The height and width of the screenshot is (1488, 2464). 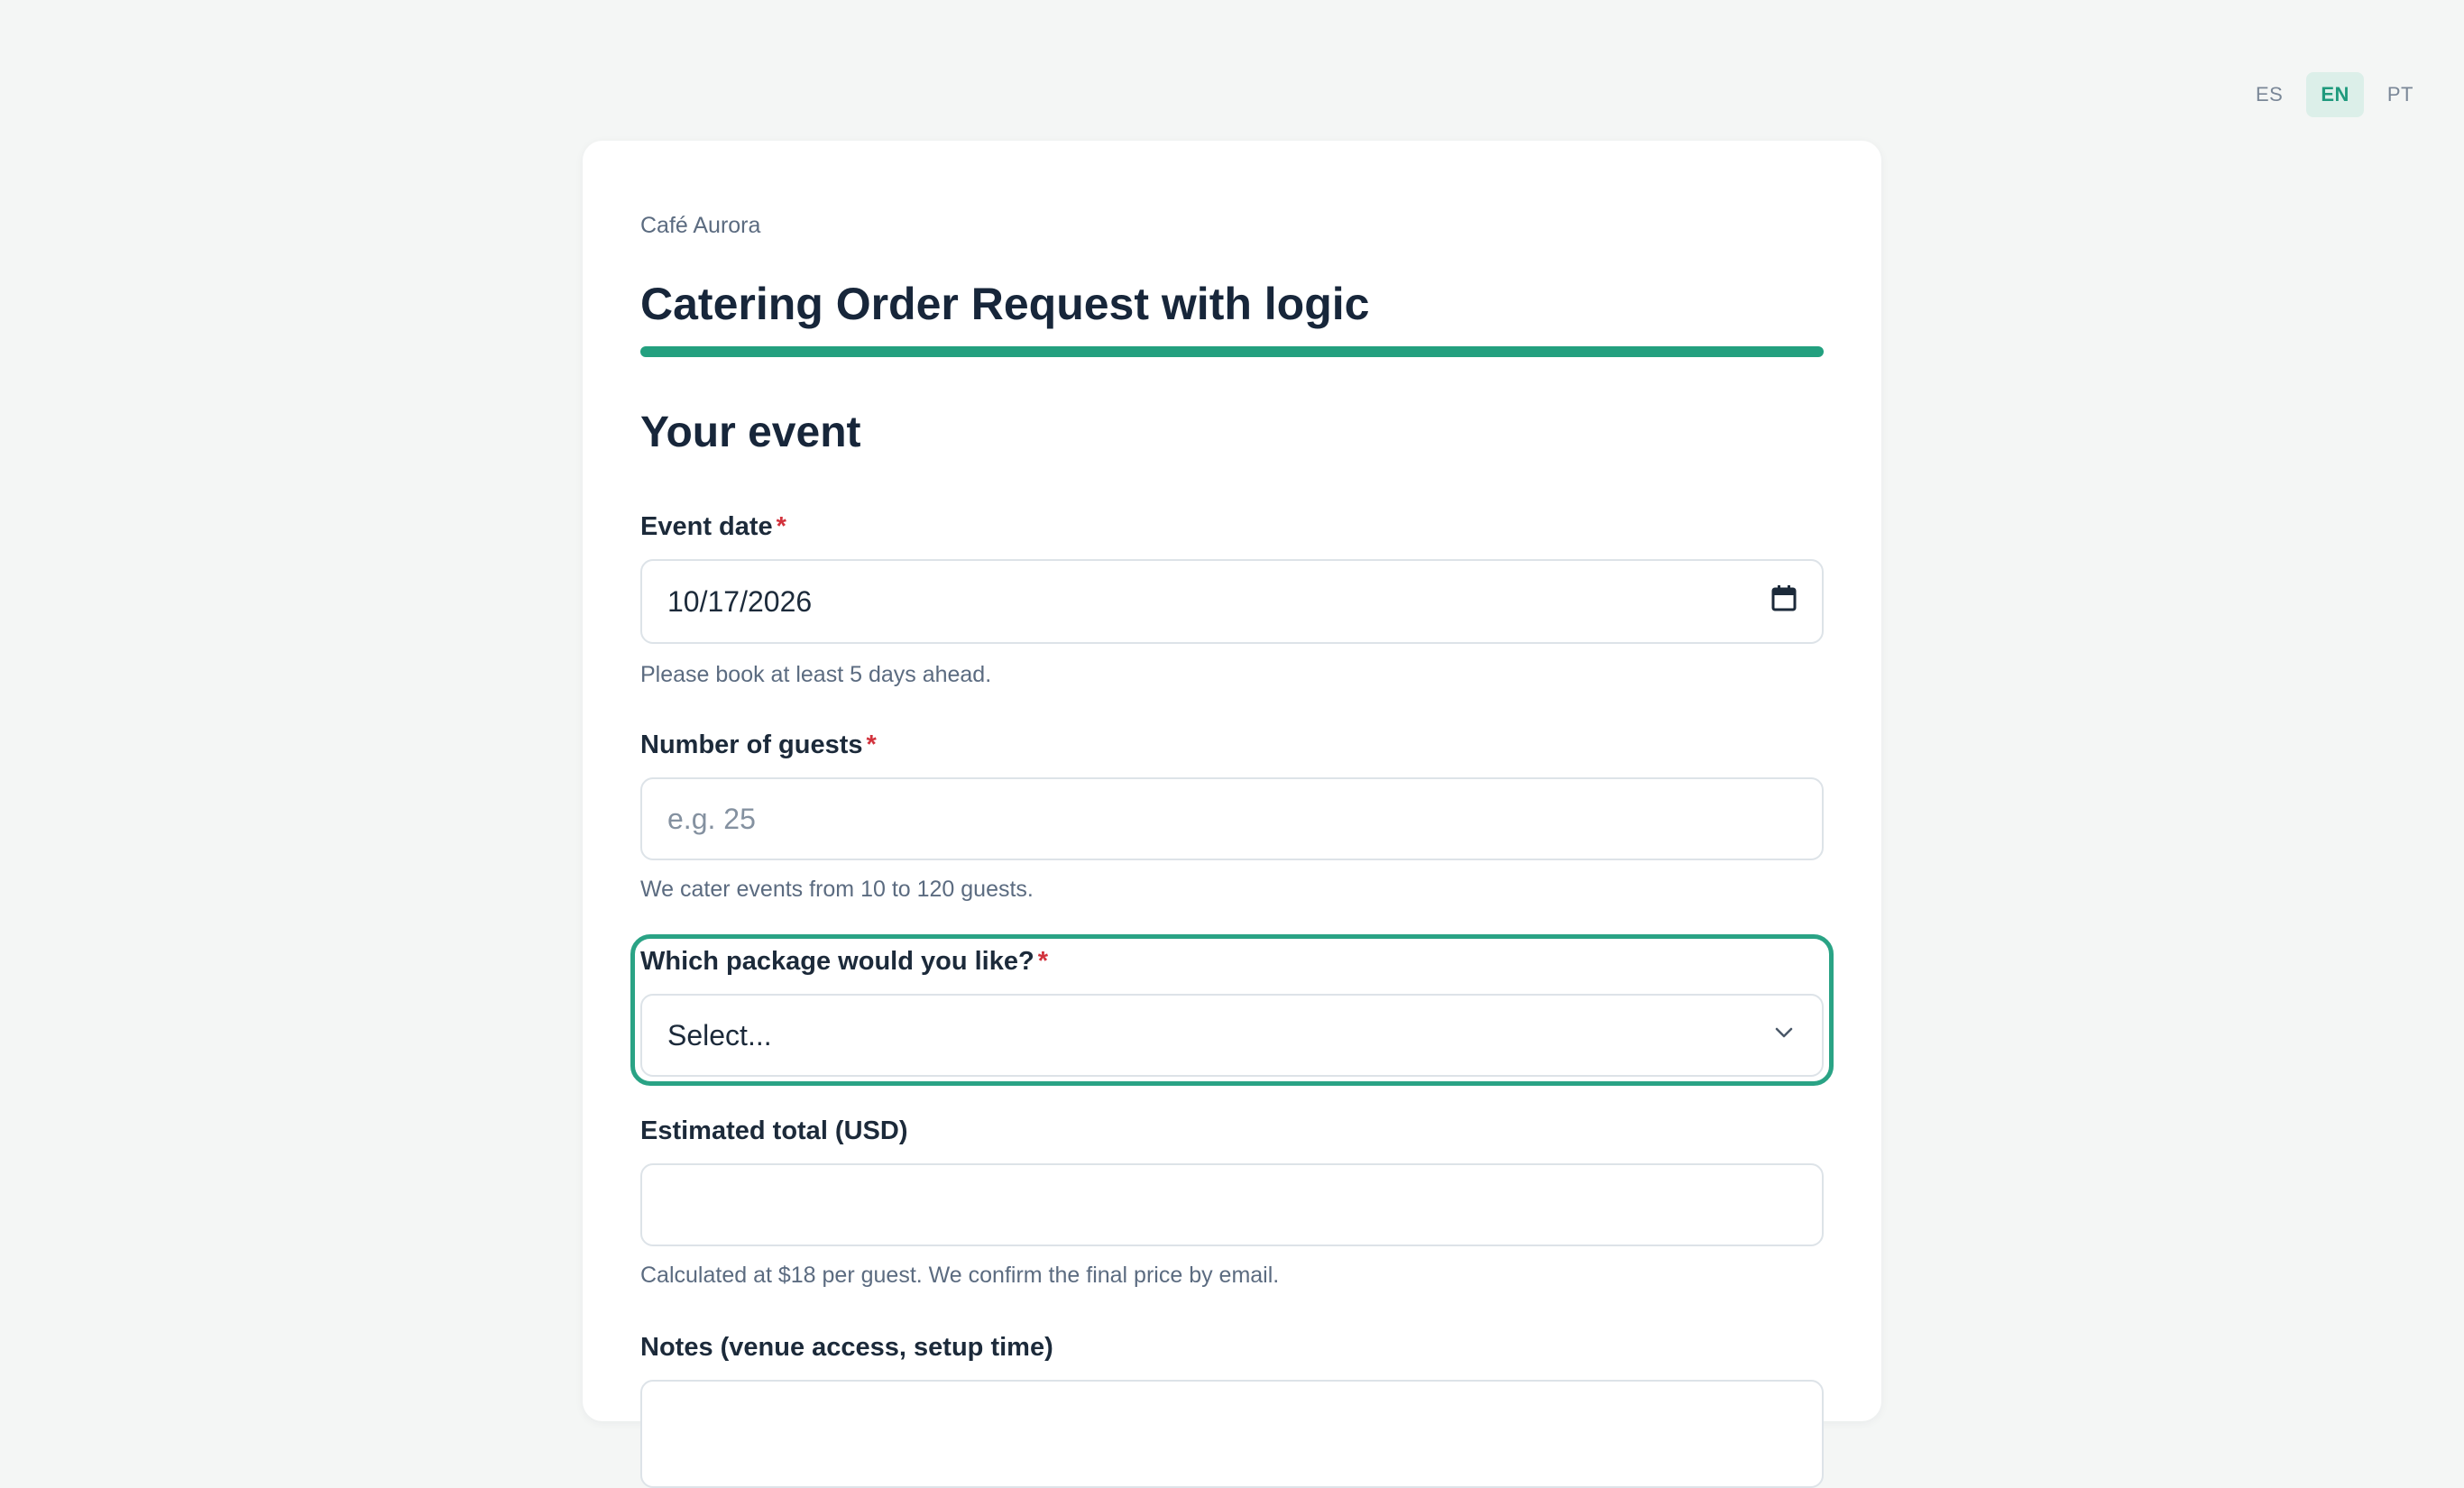 I want to click on estimated-total-label: Estimated total (USD), so click(x=774, y=1130).